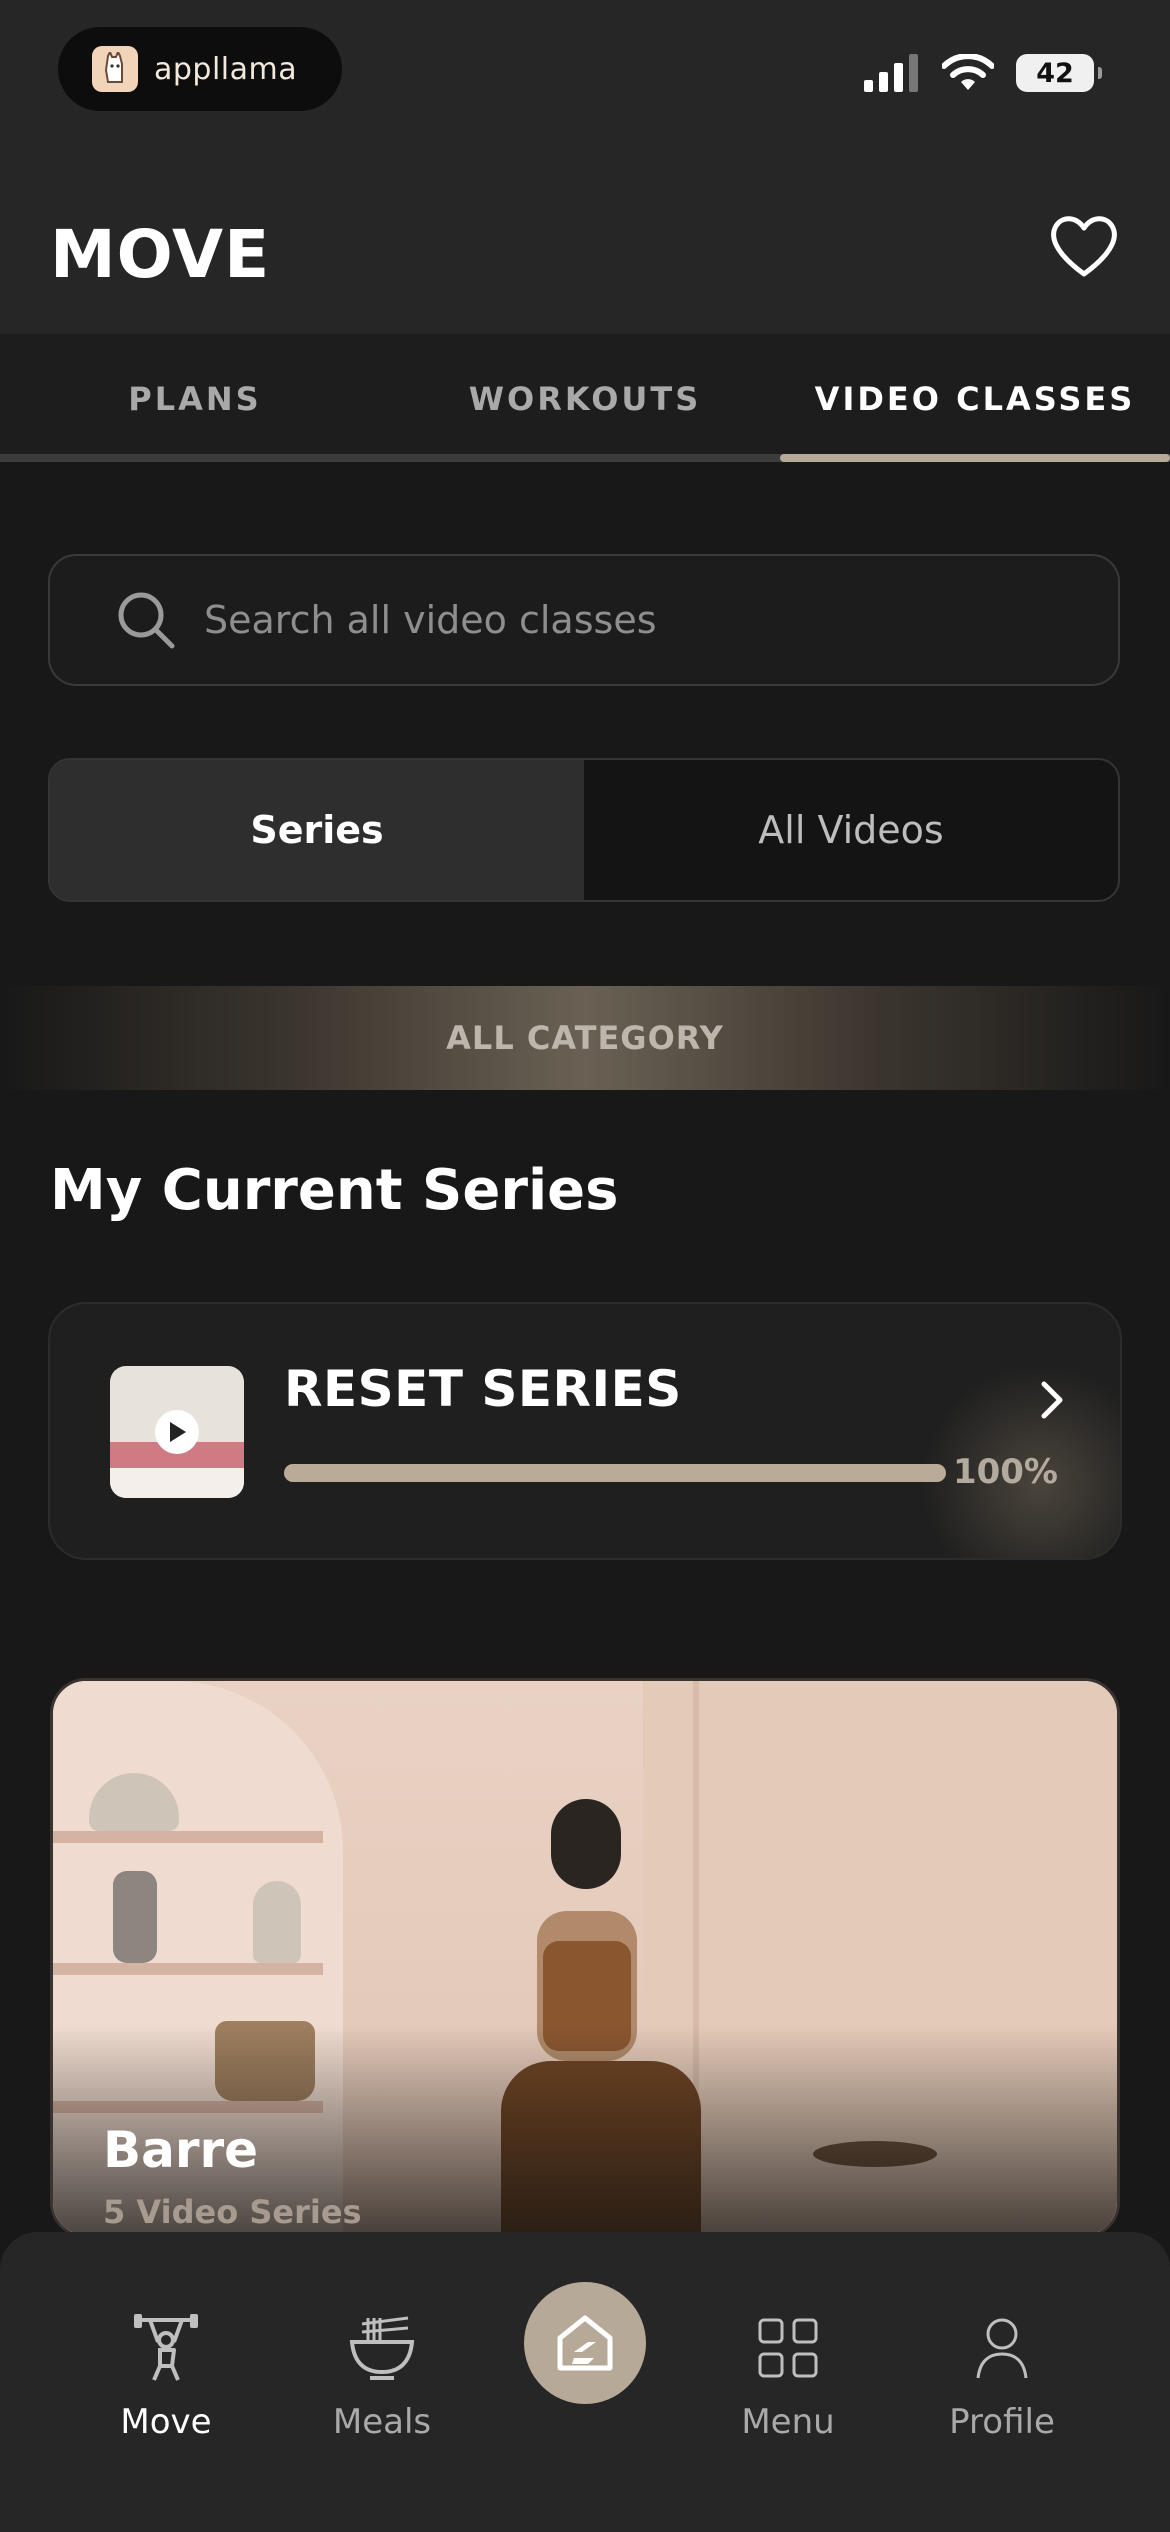 The image size is (1170, 2532). I want to click on home-logo-icon, so click(585, 2343).